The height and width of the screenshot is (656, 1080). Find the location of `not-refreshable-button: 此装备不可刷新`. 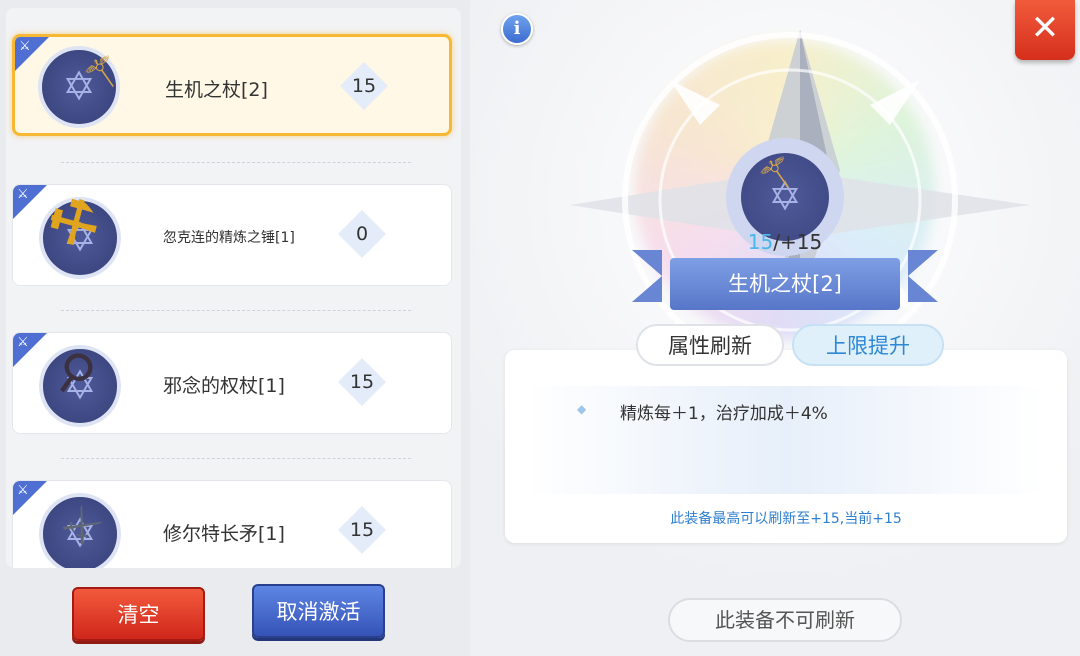

not-refreshable-button: 此装备不可刷新 is located at coordinates (785, 620).